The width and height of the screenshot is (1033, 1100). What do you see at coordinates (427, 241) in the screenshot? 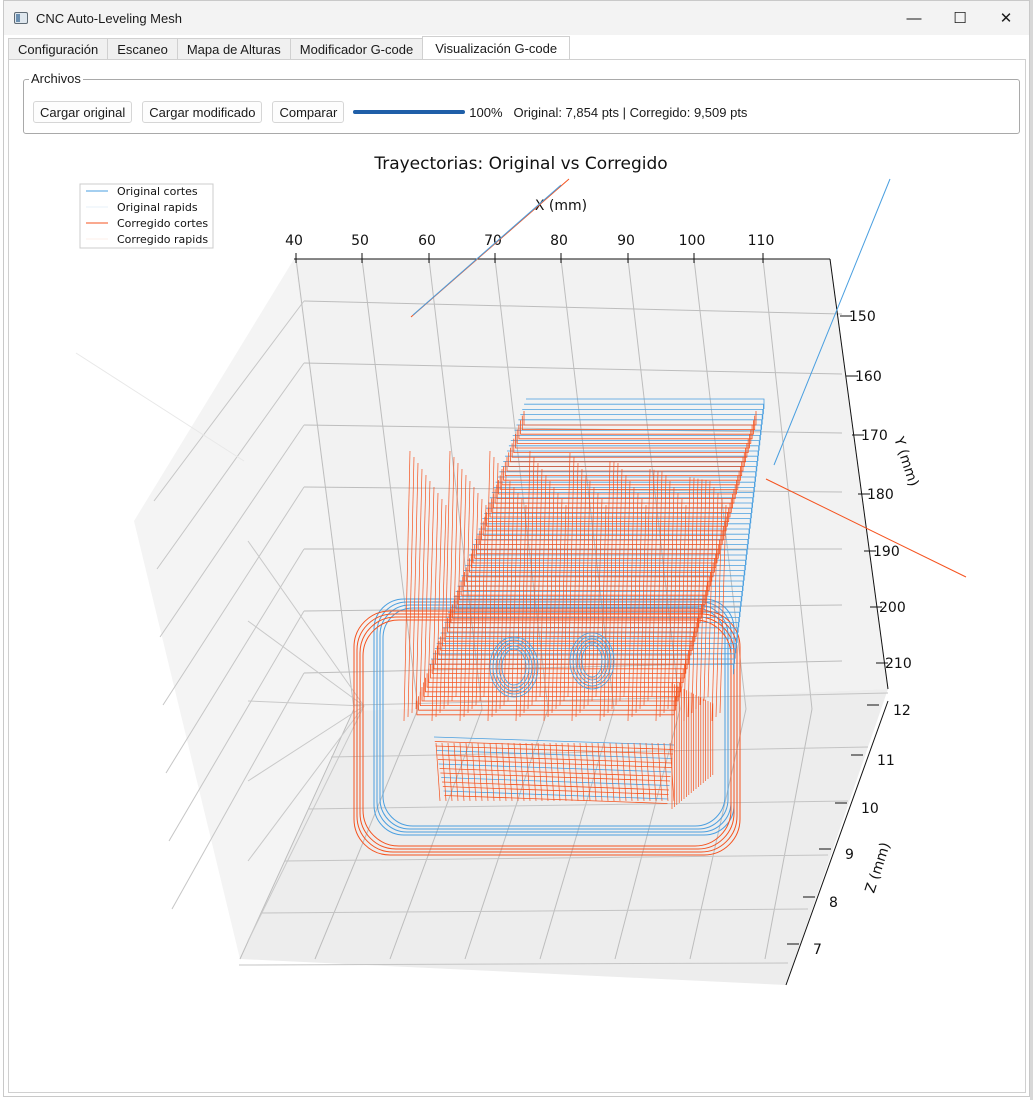
I see `x-tick-label: 60` at bounding box center [427, 241].